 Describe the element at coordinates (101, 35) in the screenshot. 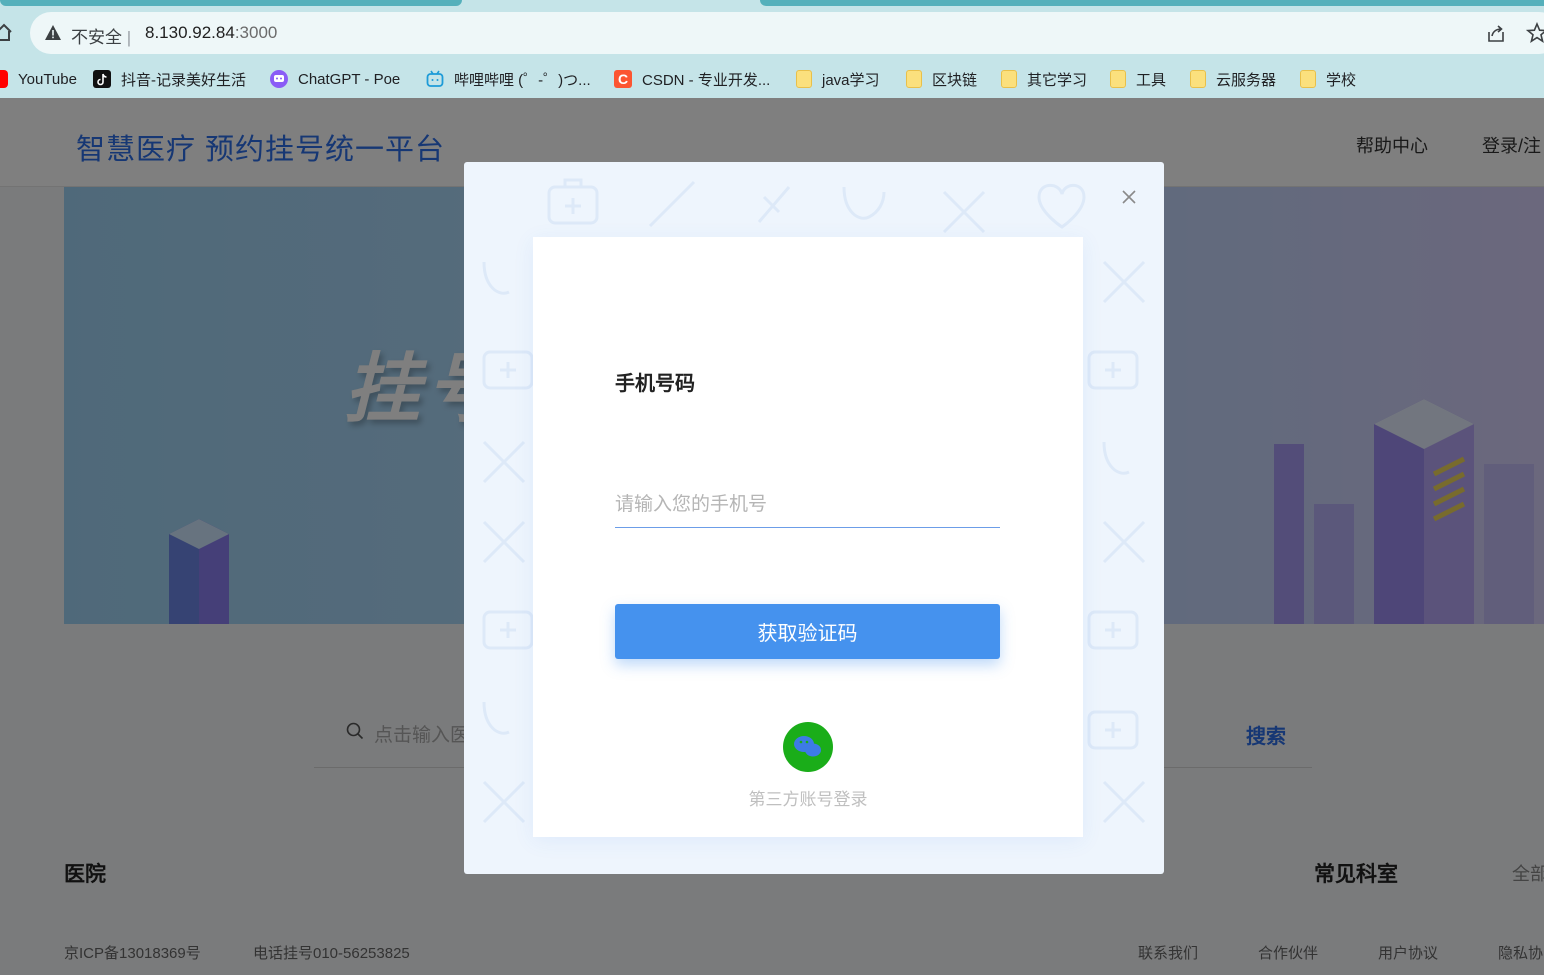

I see `security-status: 不安全 |` at that location.